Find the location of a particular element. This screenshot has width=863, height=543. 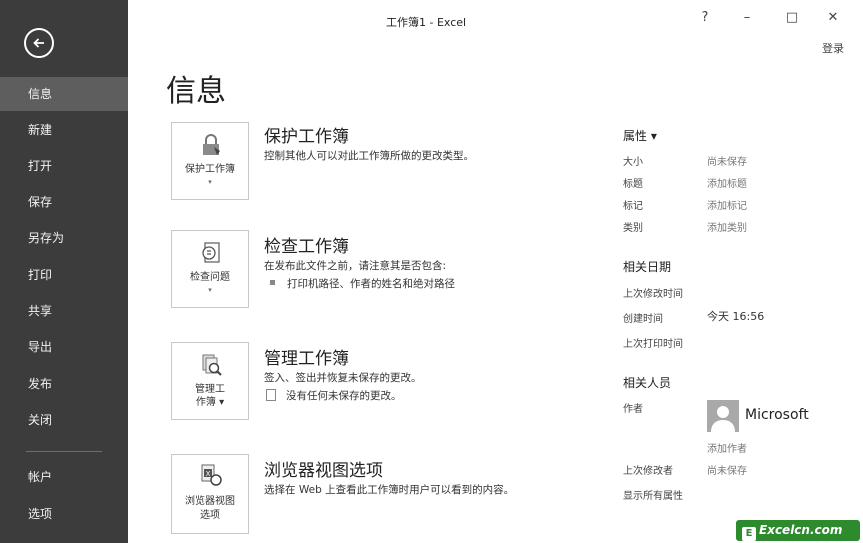

prop-category-label: 类别 is located at coordinates (633, 228).